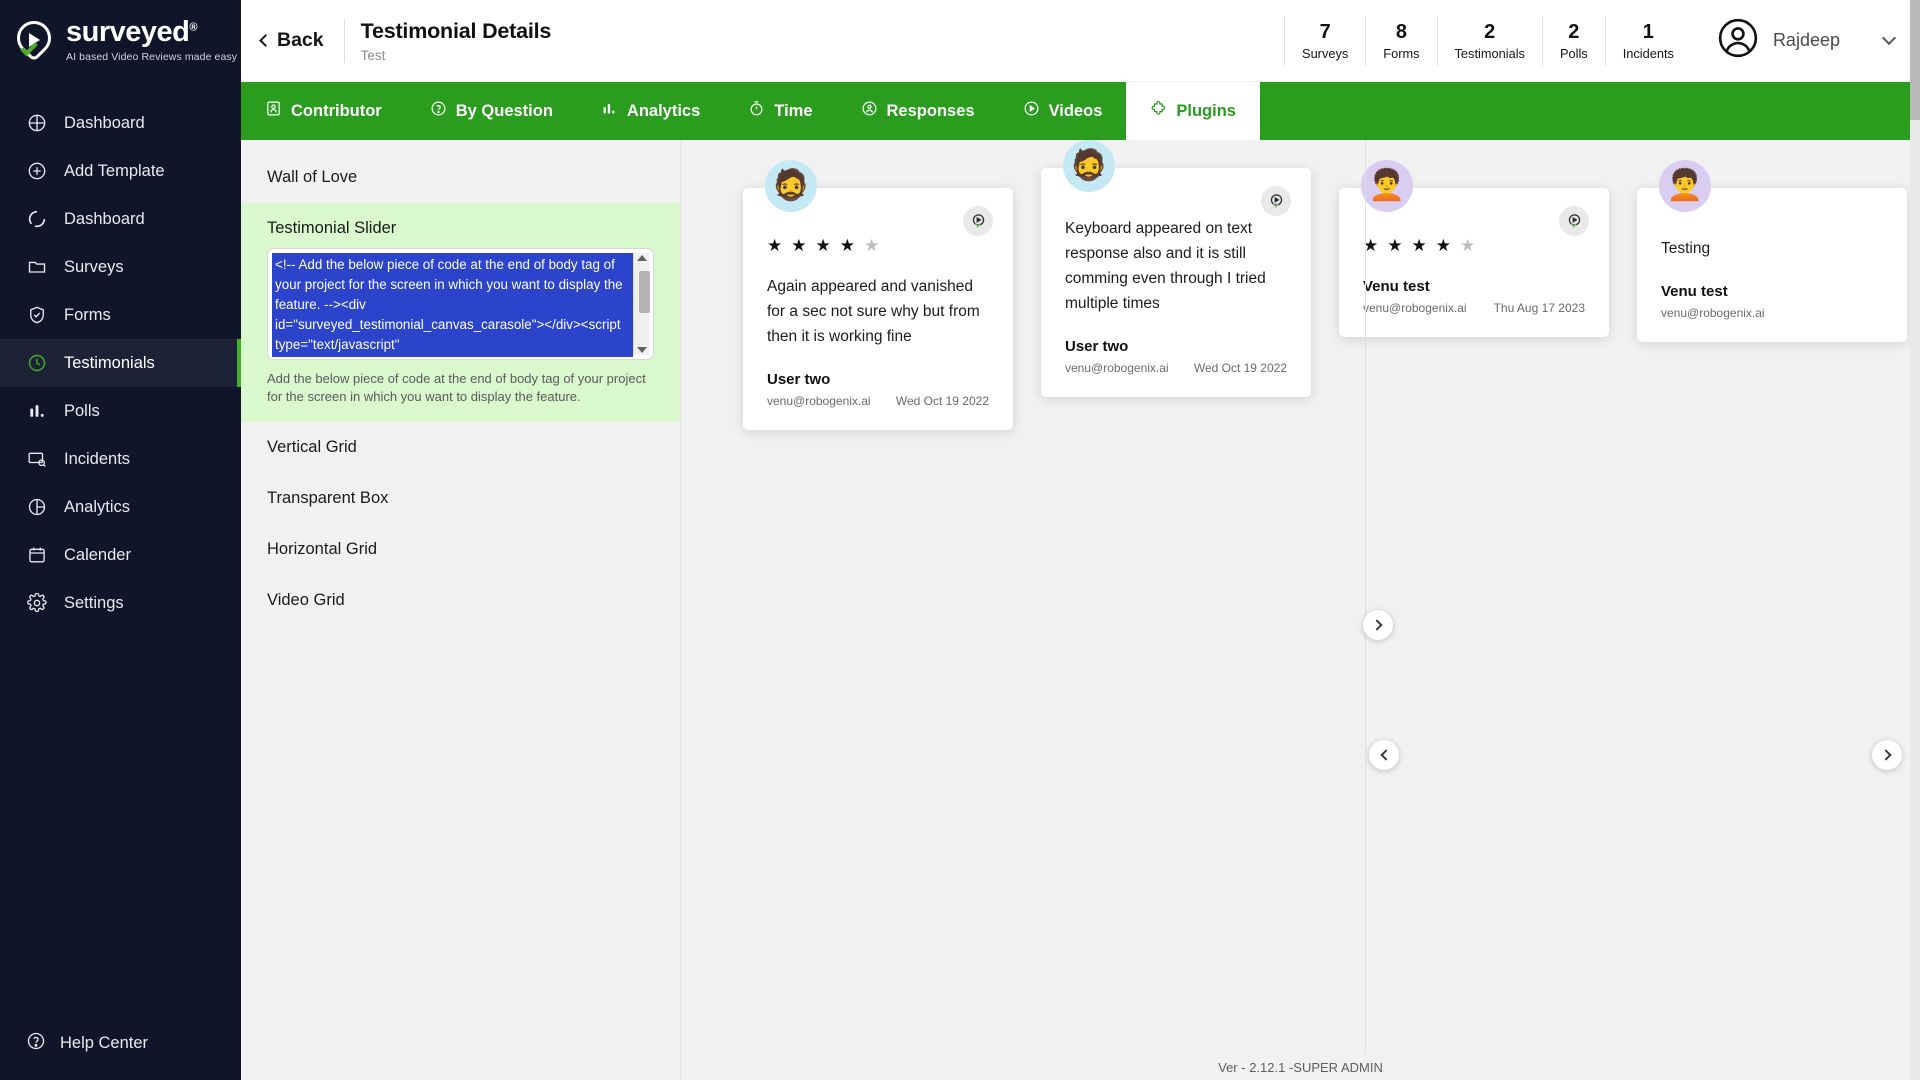  I want to click on user-circle-icon, so click(1738, 40).